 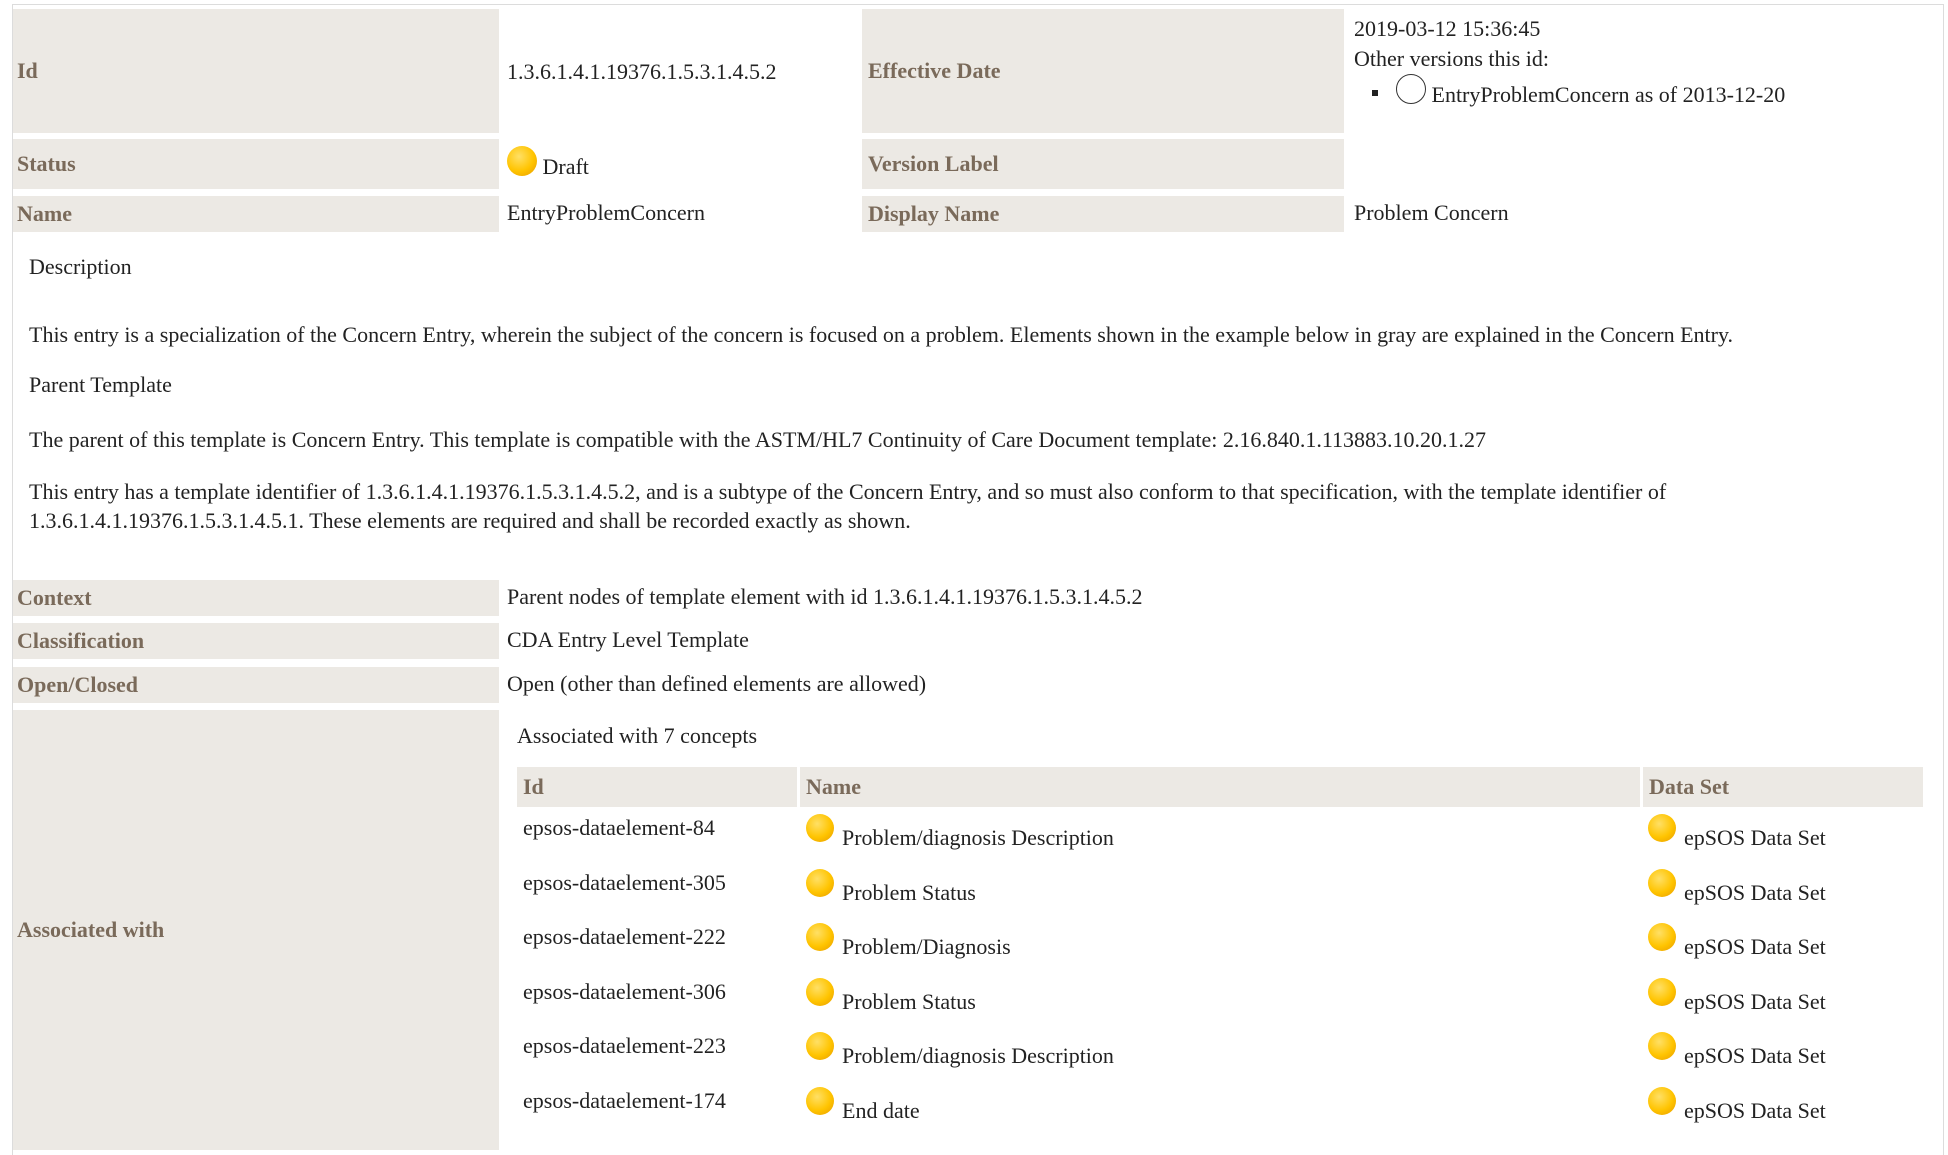 What do you see at coordinates (1103, 164) in the screenshot?
I see `version-label-label: Version Label` at bounding box center [1103, 164].